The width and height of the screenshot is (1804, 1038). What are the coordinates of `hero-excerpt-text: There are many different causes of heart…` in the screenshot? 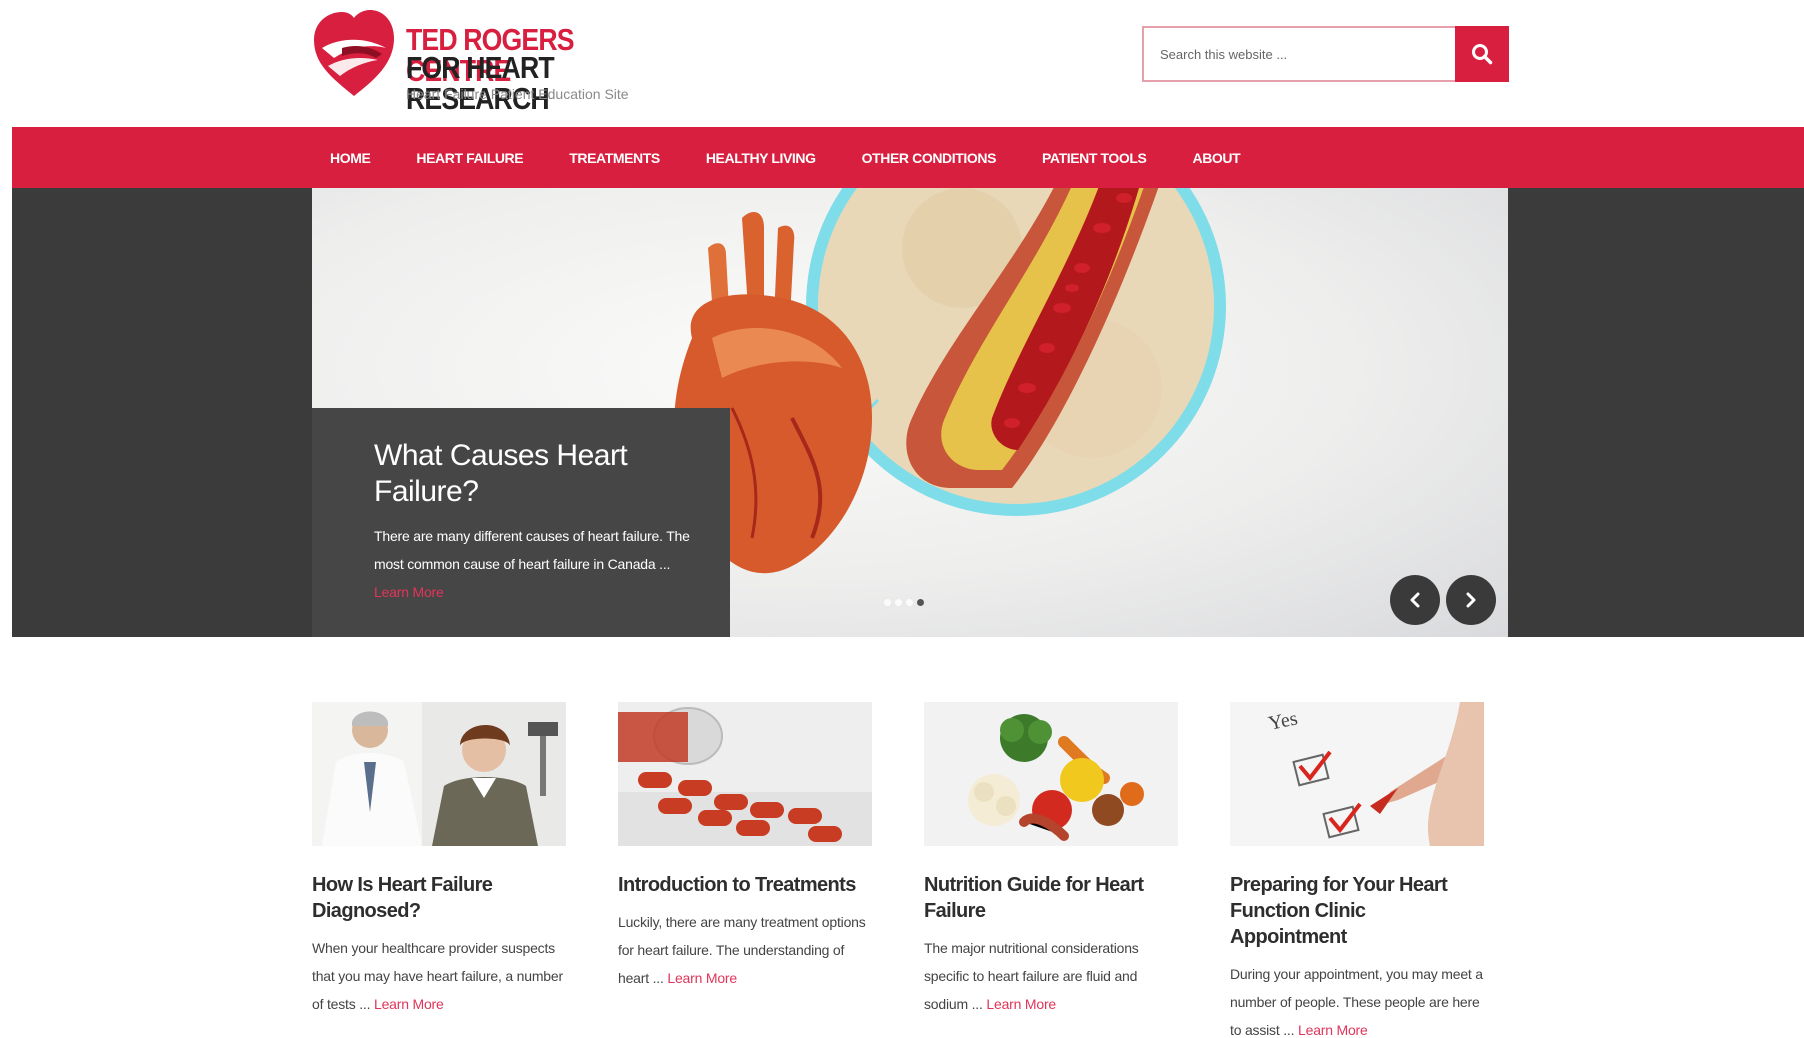 It's located at (532, 550).